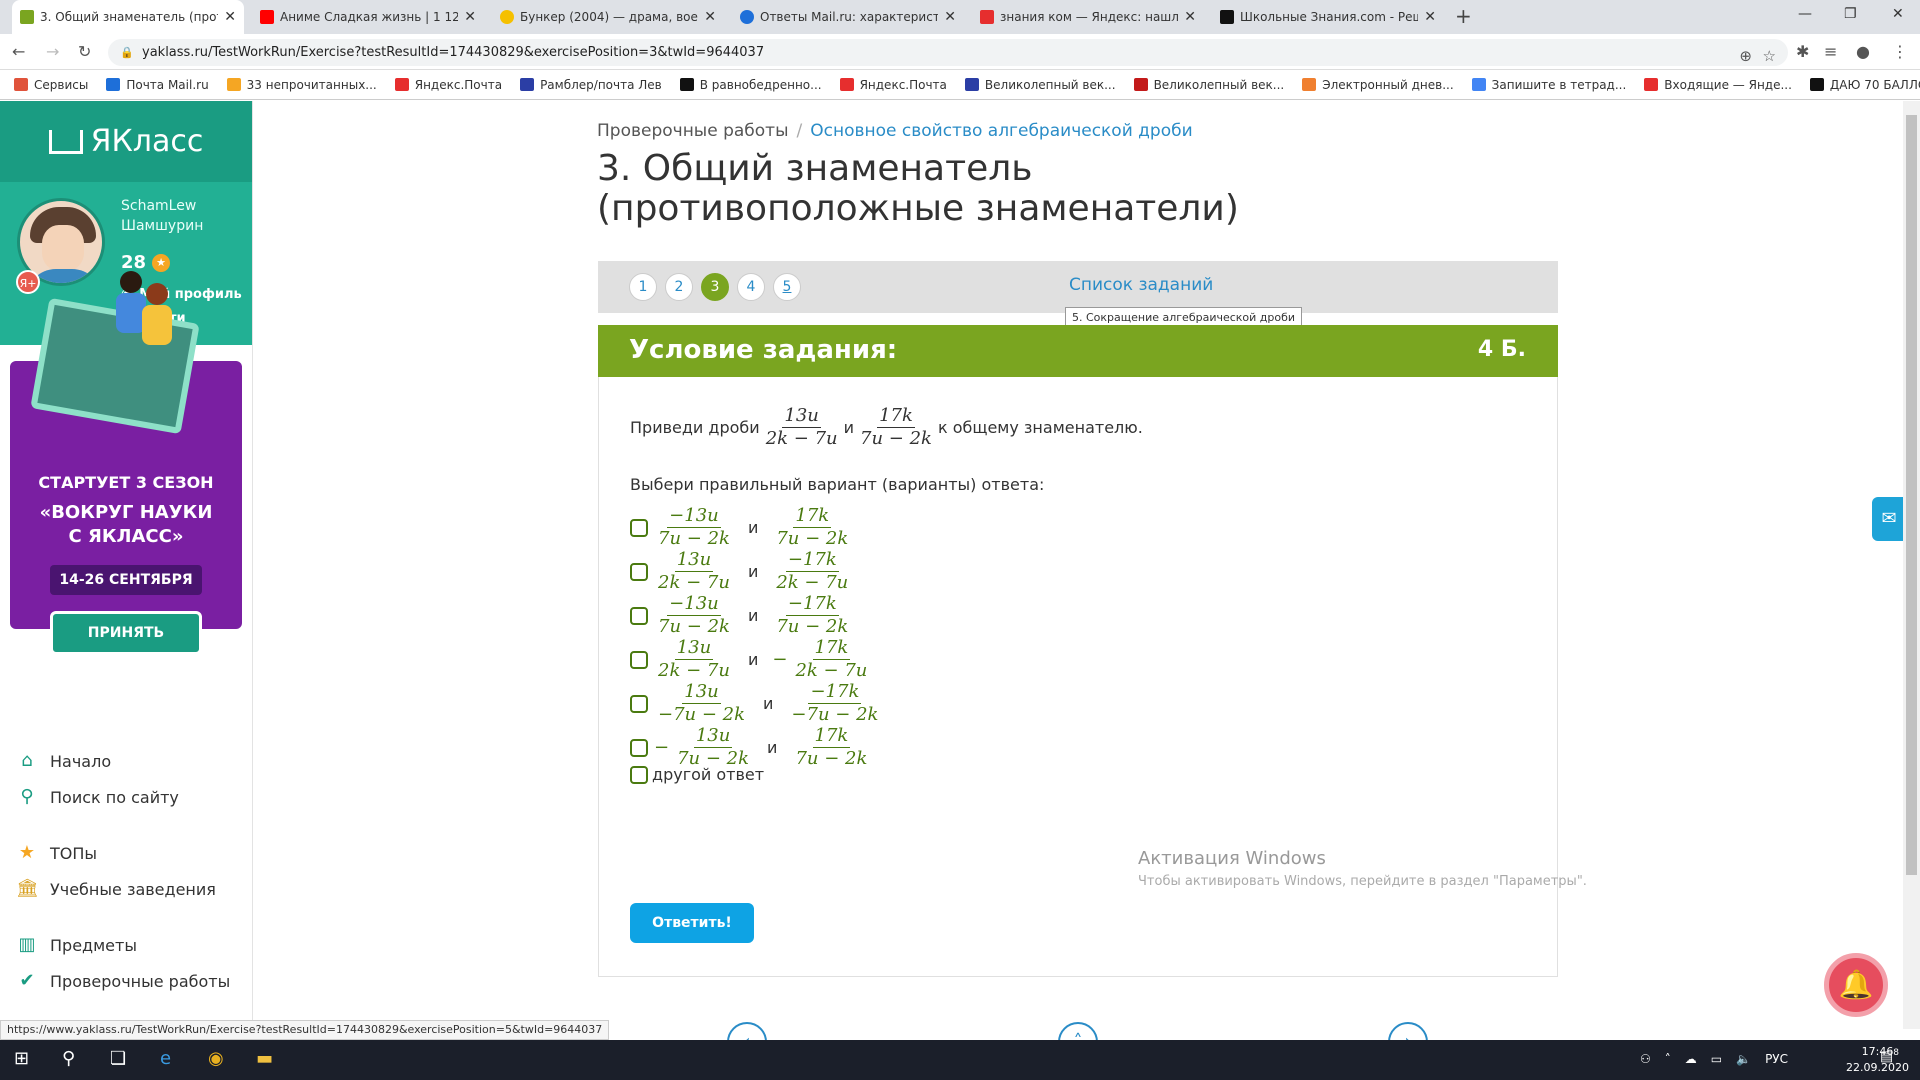 The image size is (1920, 1080). I want to click on user-login: SchamLew, so click(158, 206).